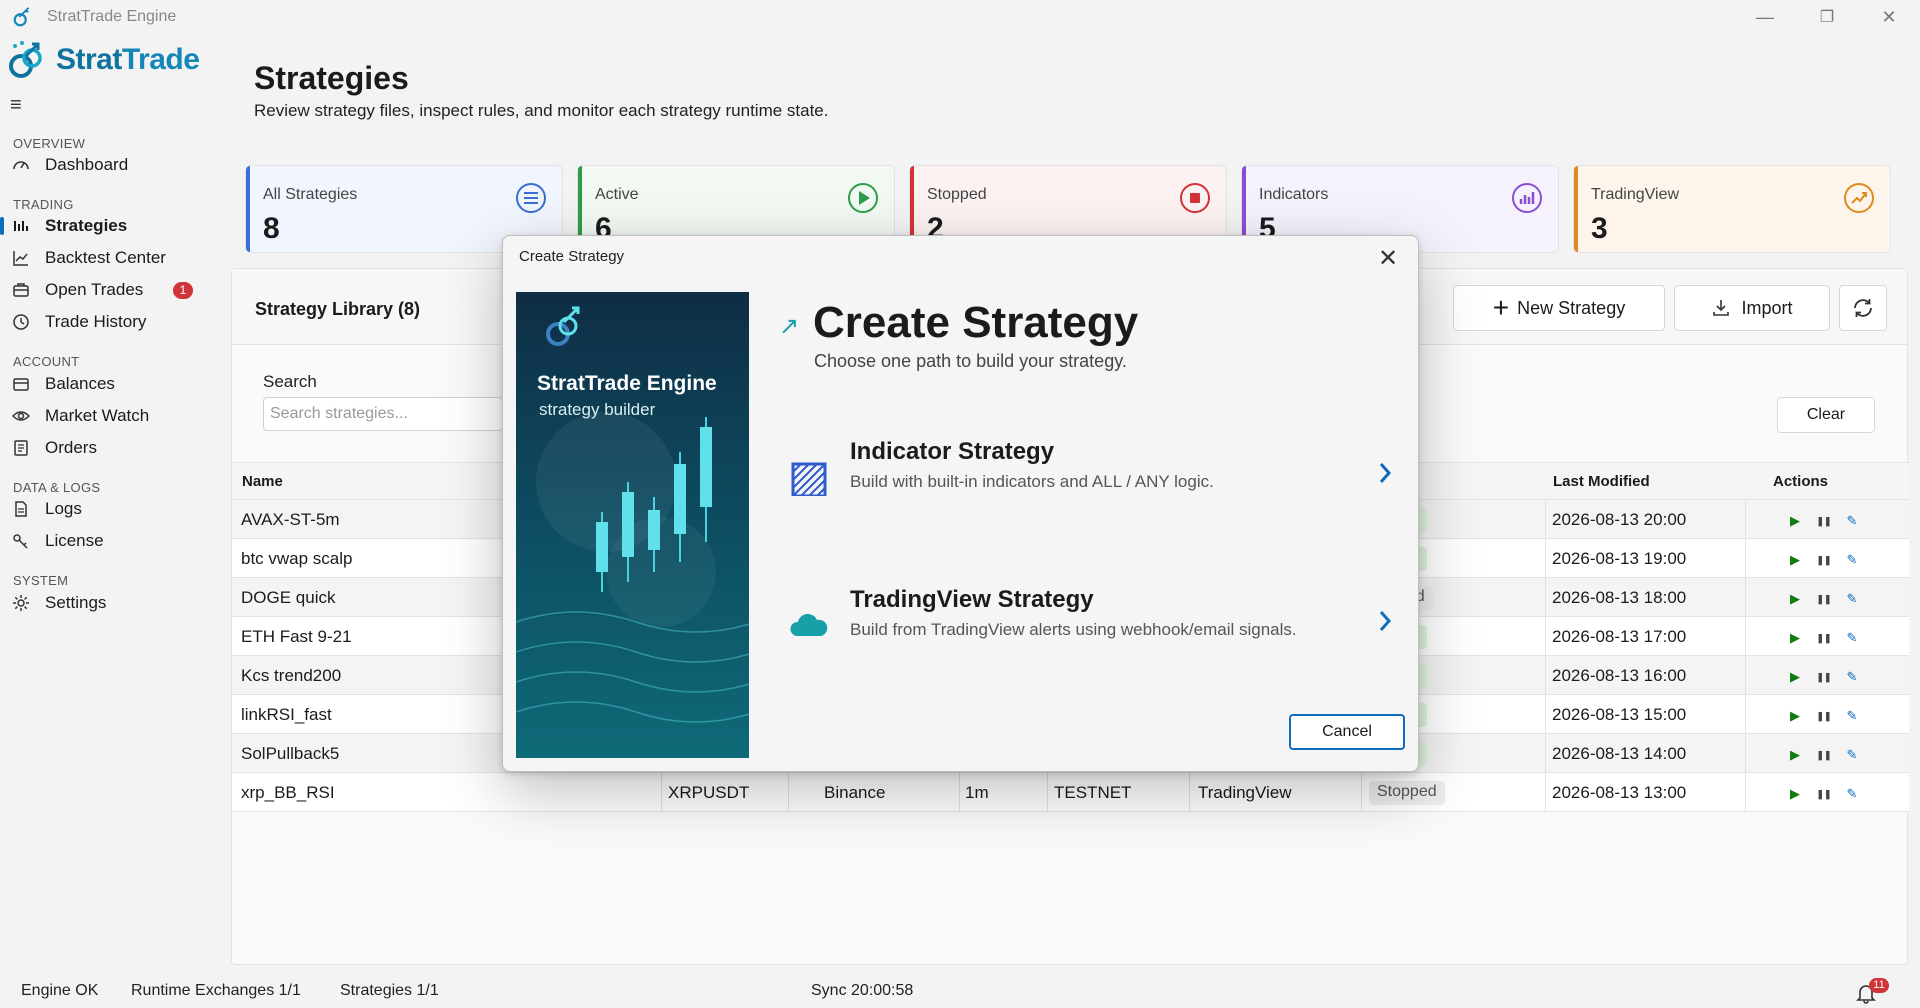  What do you see at coordinates (976, 322) in the screenshot?
I see `dialog-heading: Create Strategy` at bounding box center [976, 322].